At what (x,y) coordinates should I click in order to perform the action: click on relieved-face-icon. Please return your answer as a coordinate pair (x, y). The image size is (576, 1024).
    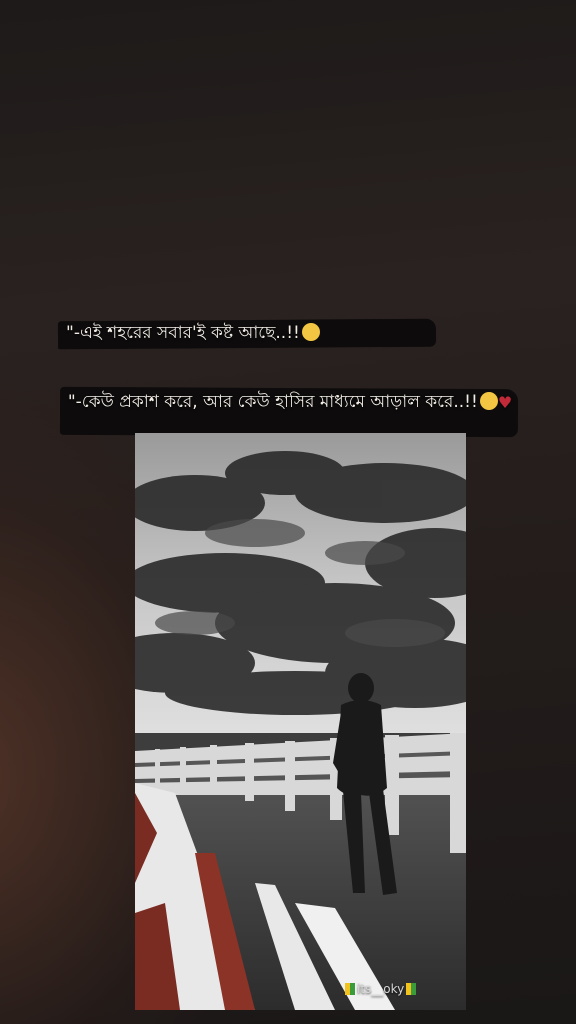
    Looking at the image, I should click on (310, 332).